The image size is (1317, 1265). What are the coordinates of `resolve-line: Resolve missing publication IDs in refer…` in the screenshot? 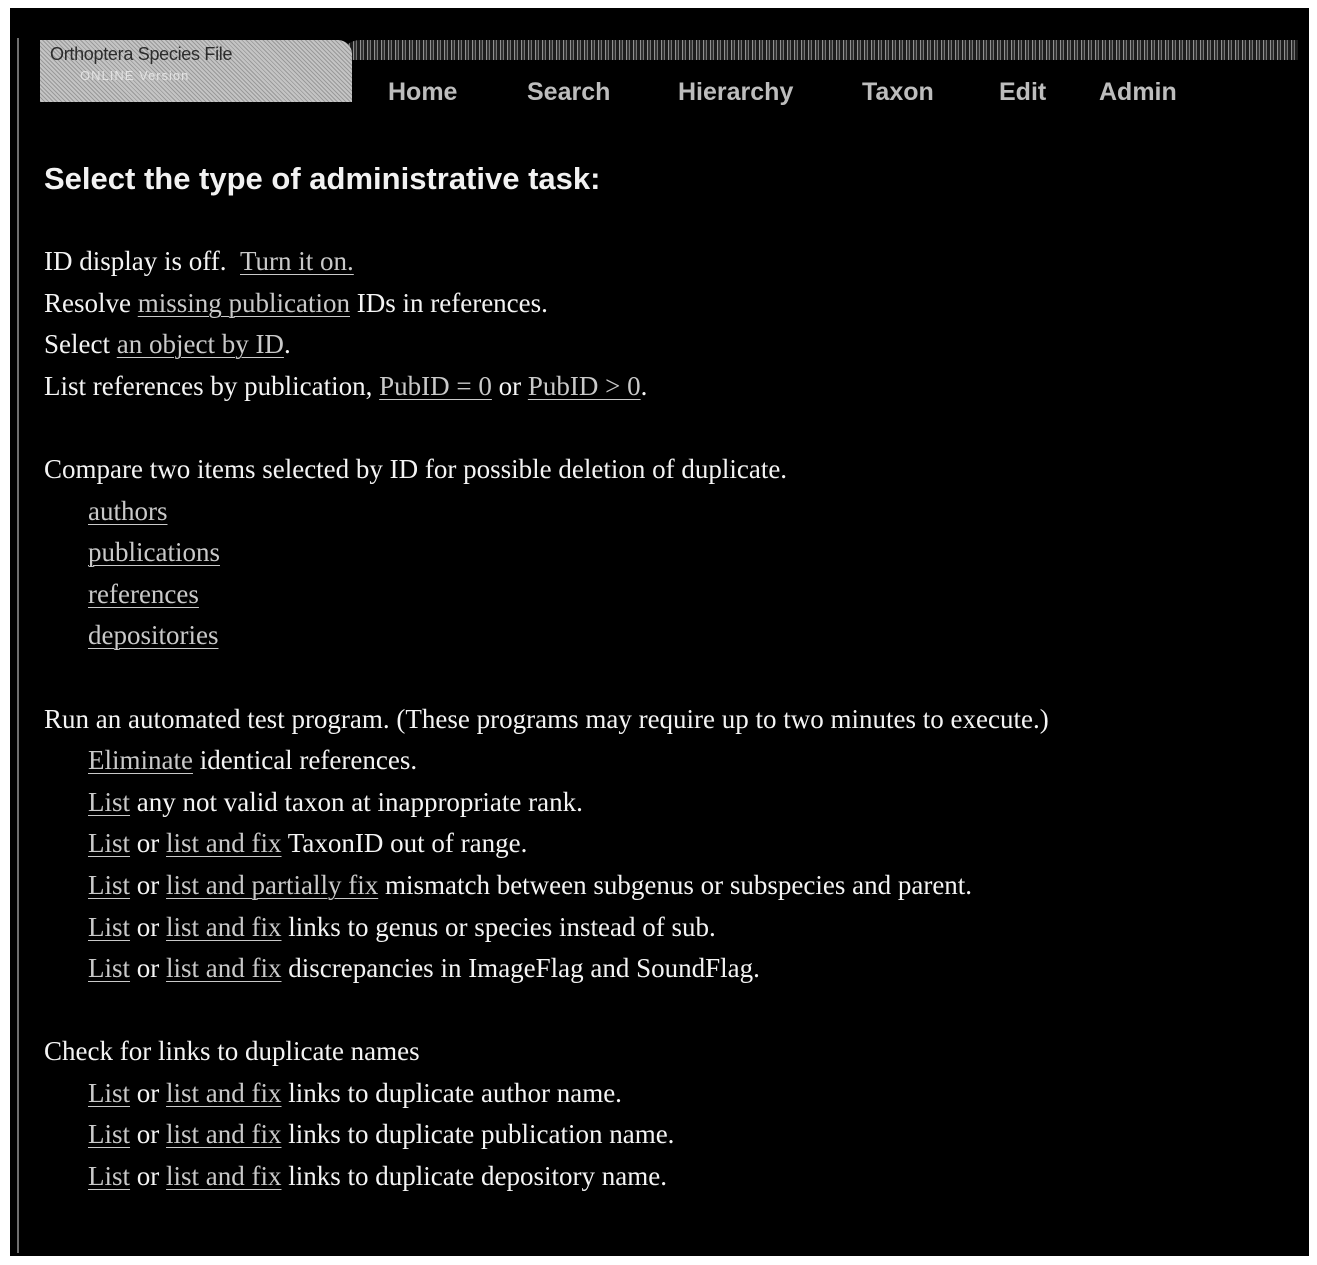 It's located at (546, 304).